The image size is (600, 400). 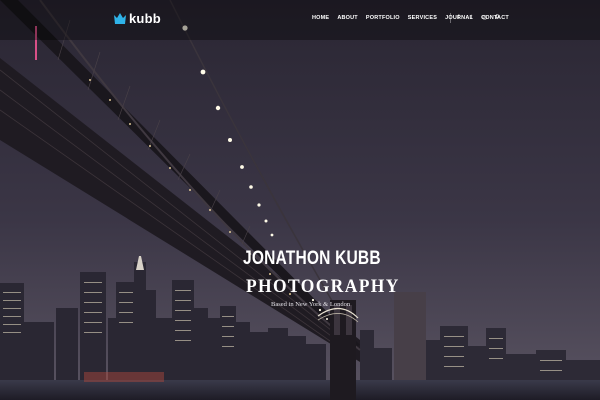 I want to click on twitter-icon: t, so click(x=471, y=18).